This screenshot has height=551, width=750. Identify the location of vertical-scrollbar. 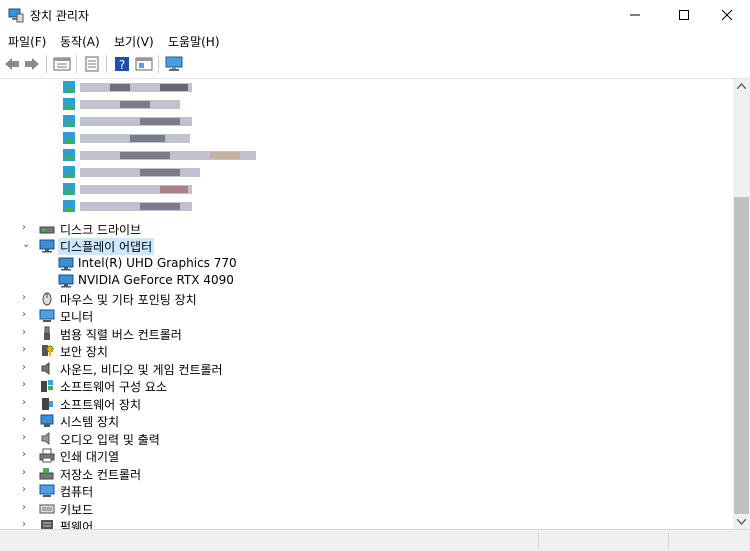
(741, 304).